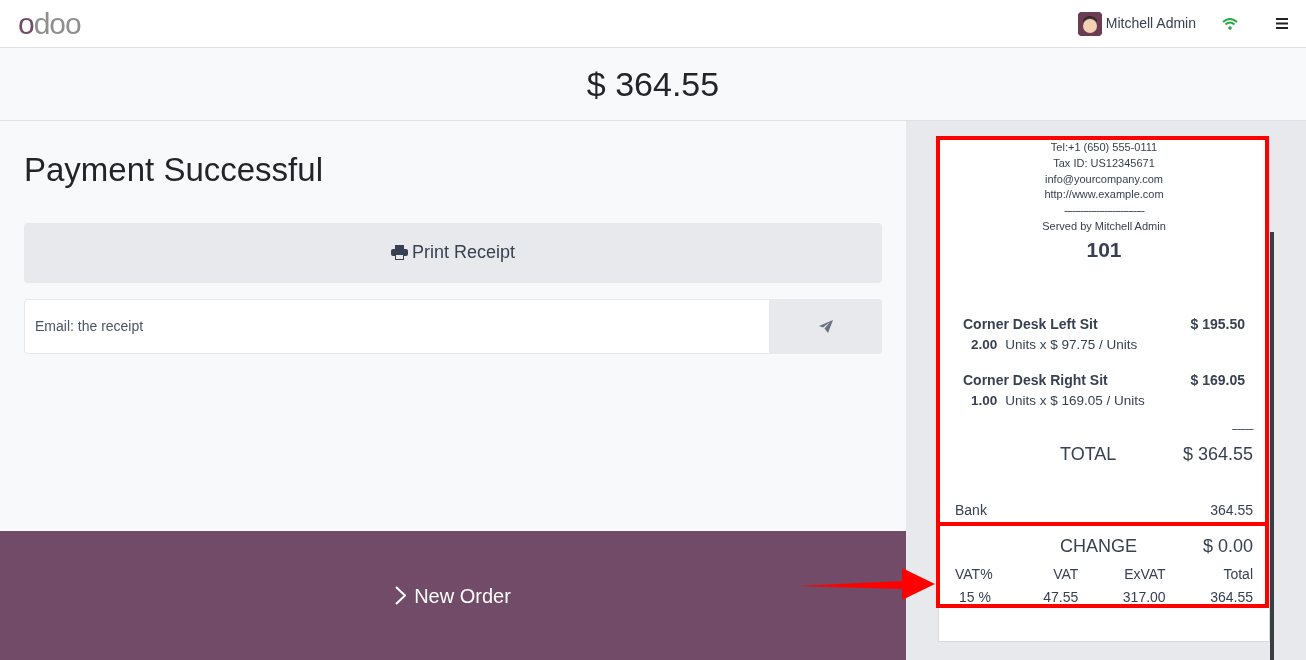 The width and height of the screenshot is (1306, 660). What do you see at coordinates (399, 252) in the screenshot?
I see `printer-icon` at bounding box center [399, 252].